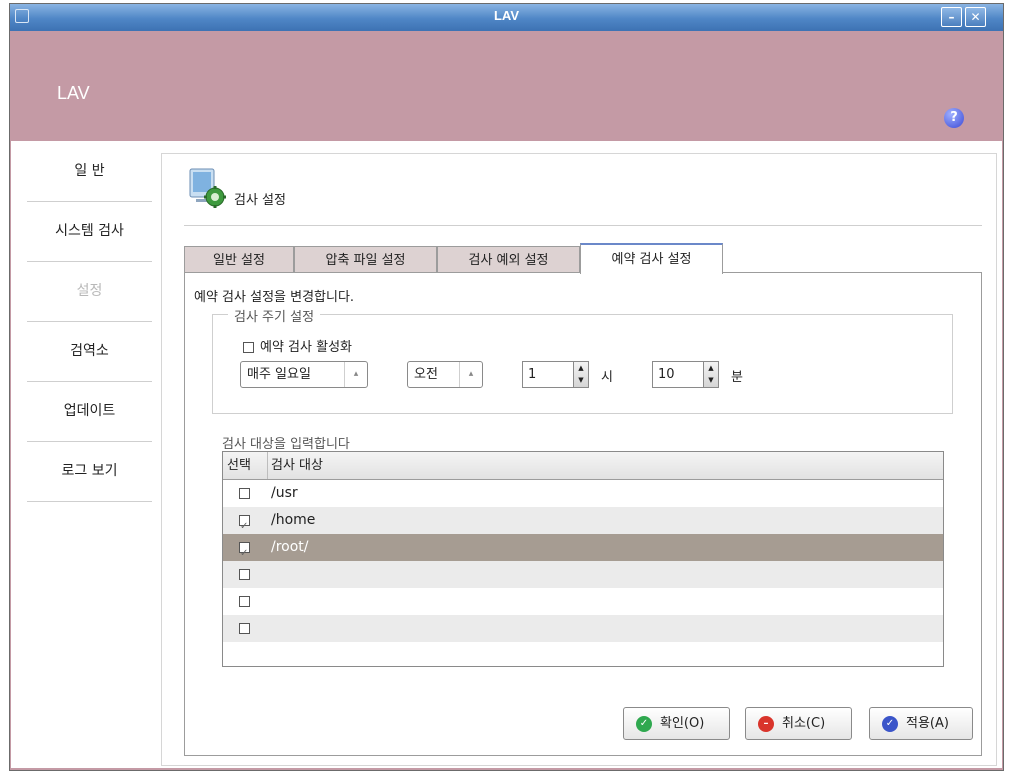 The height and width of the screenshot is (775, 1012). Describe the element at coordinates (89, 411) in the screenshot. I see `sidebar-item-update: 업데이트` at that location.